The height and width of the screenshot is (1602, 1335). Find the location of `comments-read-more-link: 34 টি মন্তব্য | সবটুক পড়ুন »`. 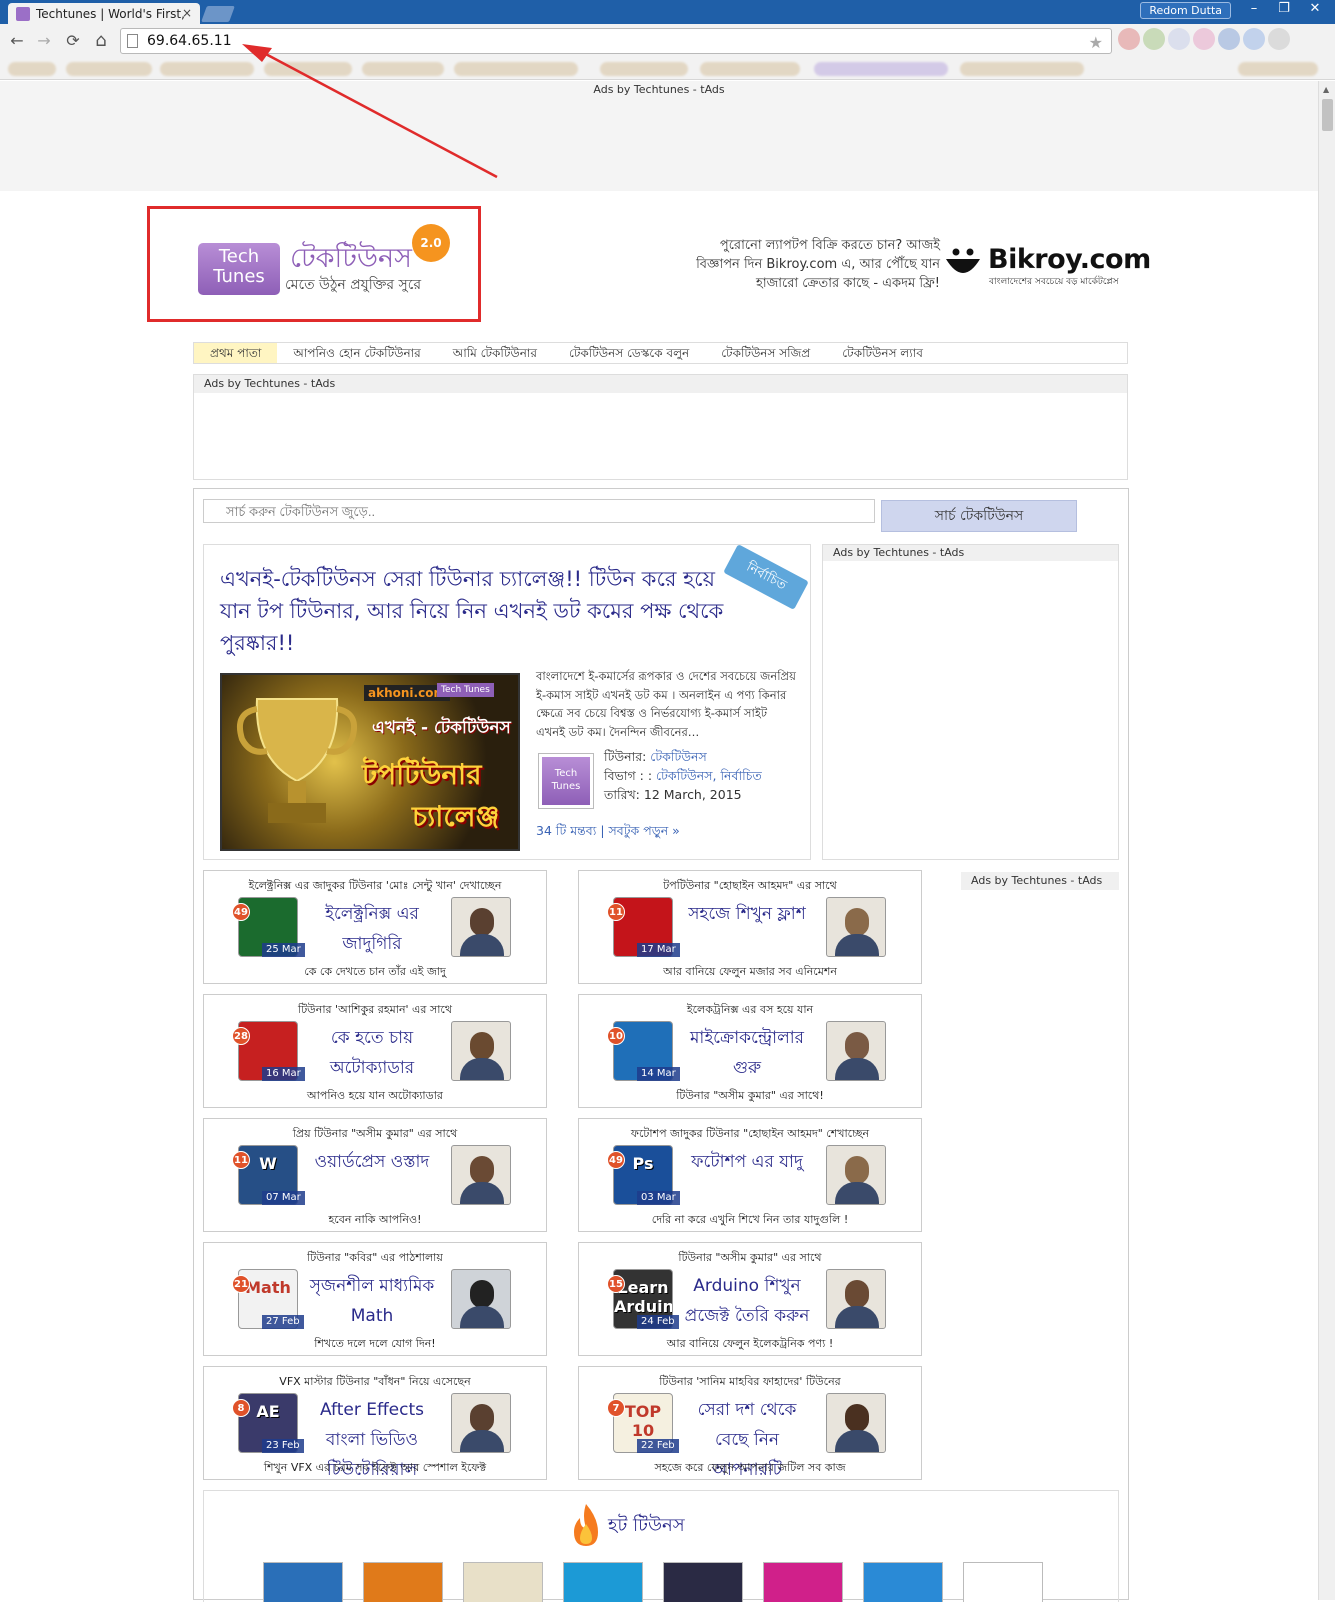

comments-read-more-link: 34 টি মন্তব্য | সবটুক পড়ুন » is located at coordinates (608, 833).